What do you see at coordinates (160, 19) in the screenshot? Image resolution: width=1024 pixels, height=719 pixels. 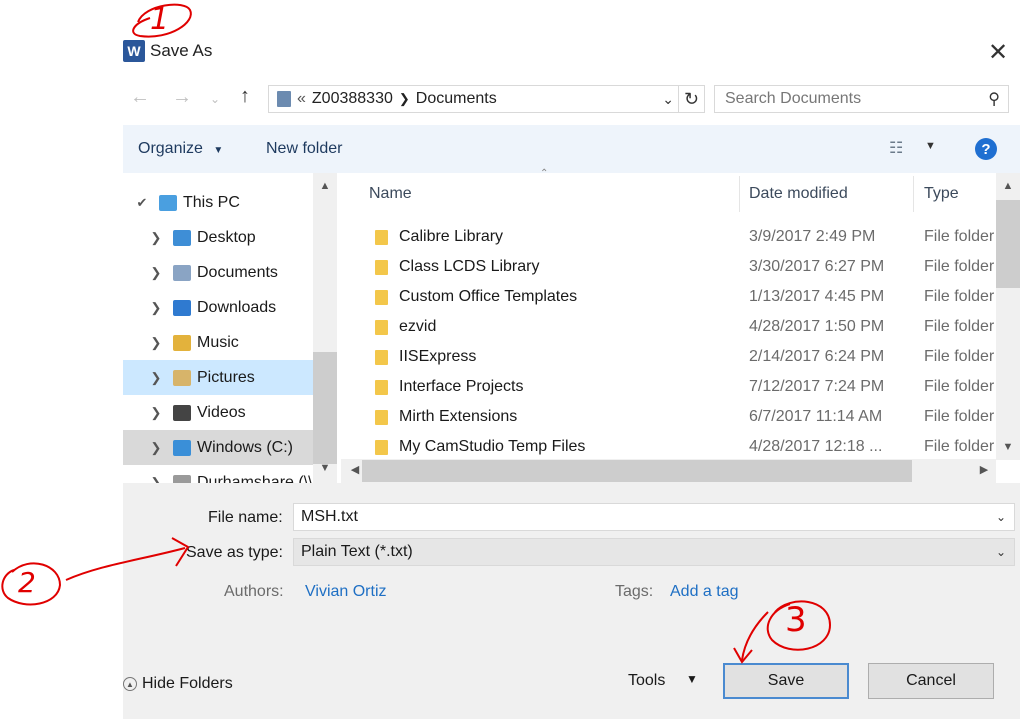 I see `annotation-number-1: 1` at bounding box center [160, 19].